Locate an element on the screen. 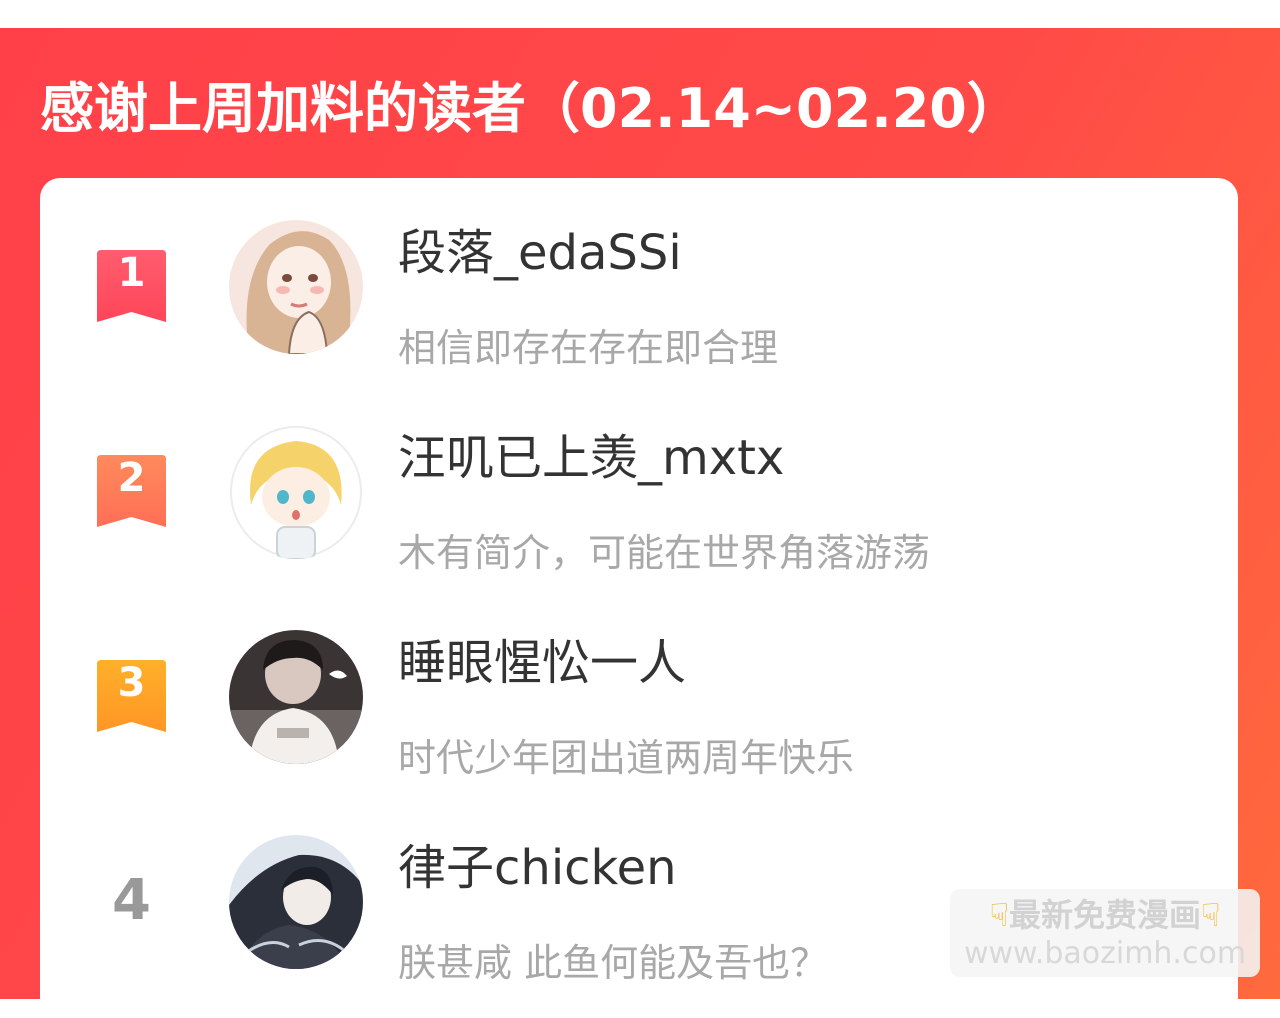 This screenshot has height=1018, width=1280. reader-username: 汪叽已上羡_mxtx is located at coordinates (591, 458).